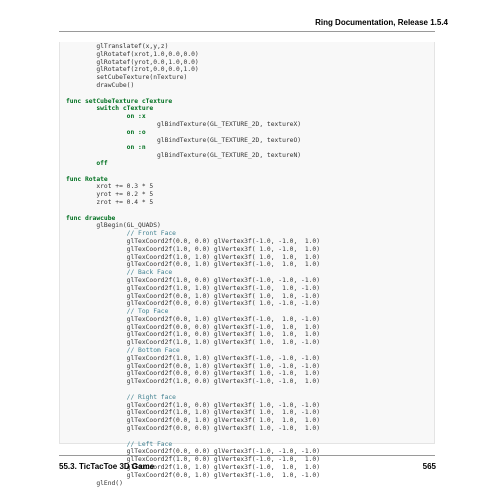  What do you see at coordinates (91, 218) in the screenshot?
I see `code-line: func drawcube` at bounding box center [91, 218].